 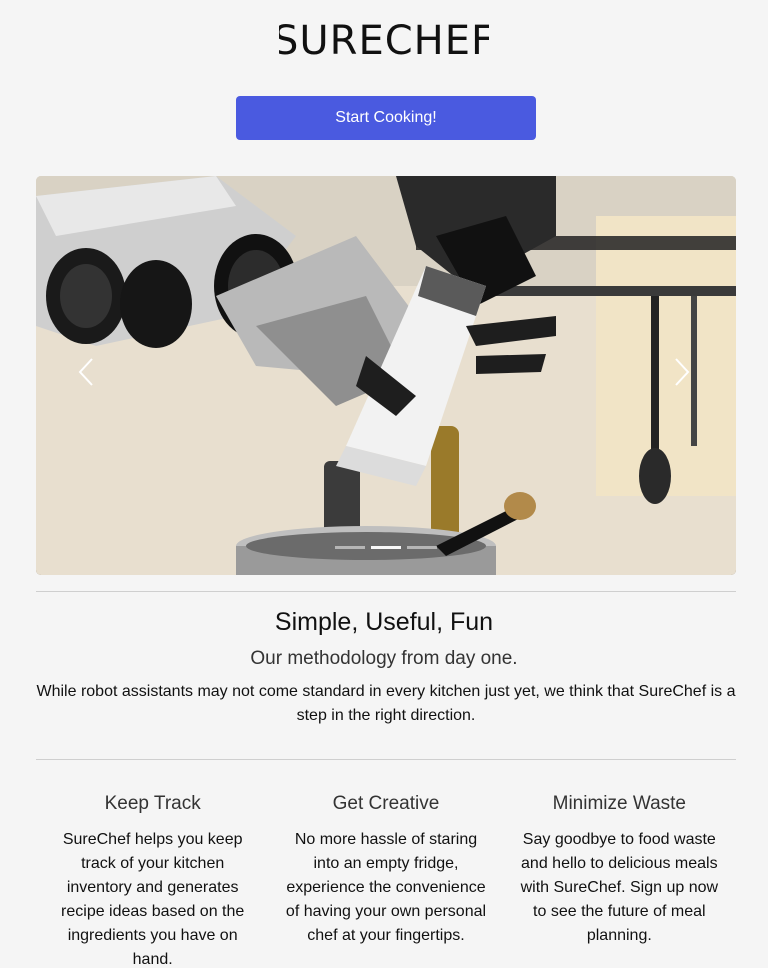 I want to click on carousel-next-button, so click(x=682, y=372).